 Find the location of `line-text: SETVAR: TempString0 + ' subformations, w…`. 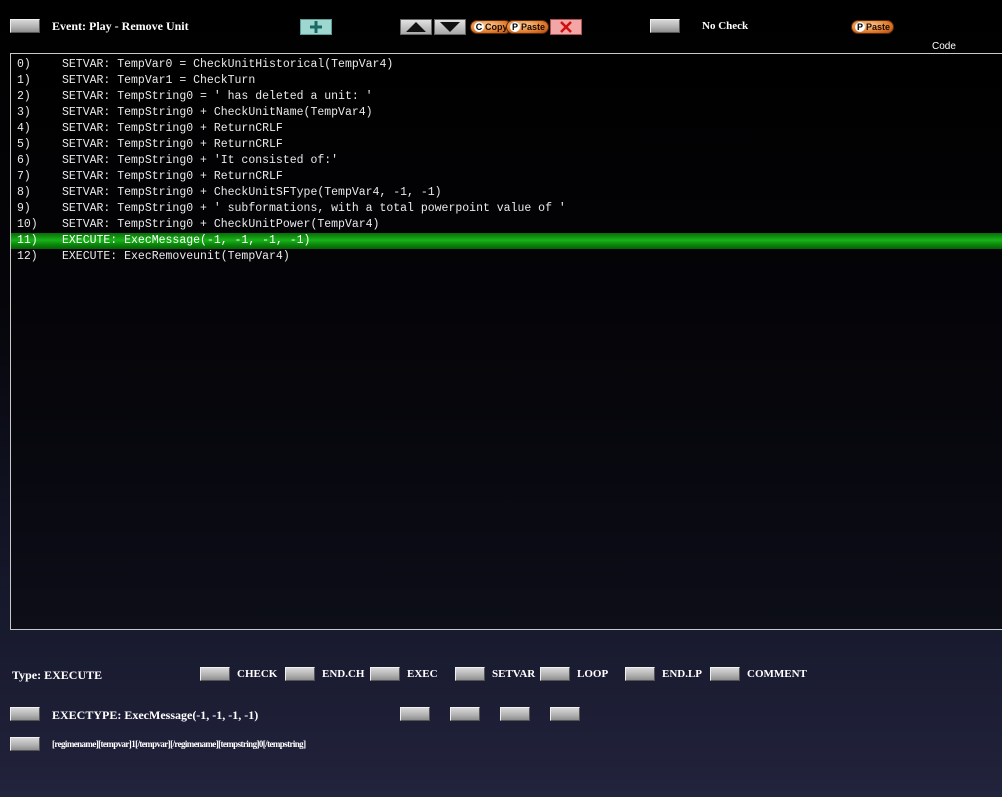

line-text: SETVAR: TempString0 + ' subformations, w… is located at coordinates (314, 208).